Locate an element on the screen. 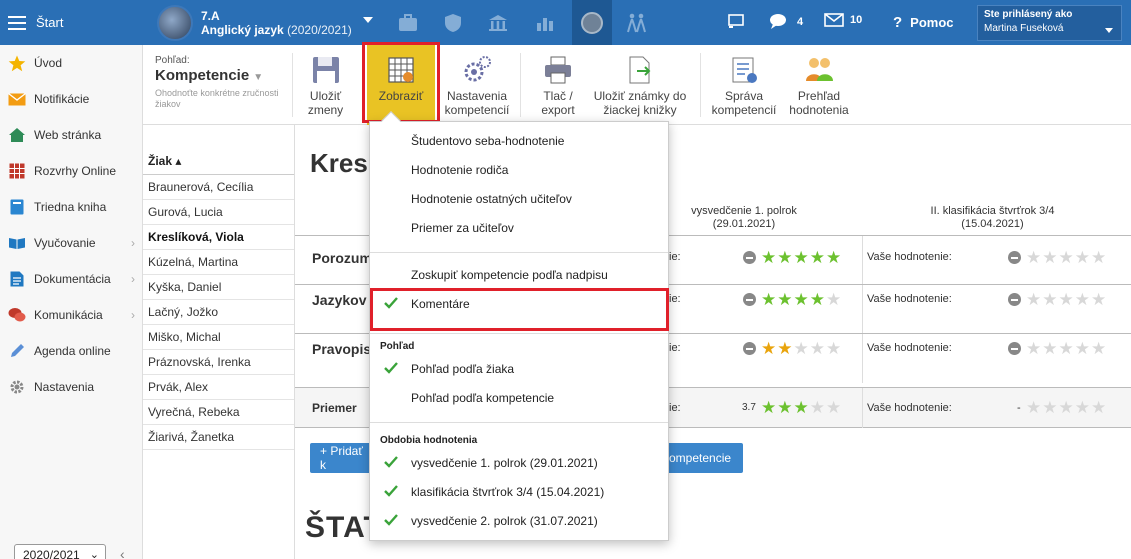 Image resolution: width=1131 pixels, height=559 pixels. menu-item-teacher-average: Priemer za učiteľov is located at coordinates (519, 227).